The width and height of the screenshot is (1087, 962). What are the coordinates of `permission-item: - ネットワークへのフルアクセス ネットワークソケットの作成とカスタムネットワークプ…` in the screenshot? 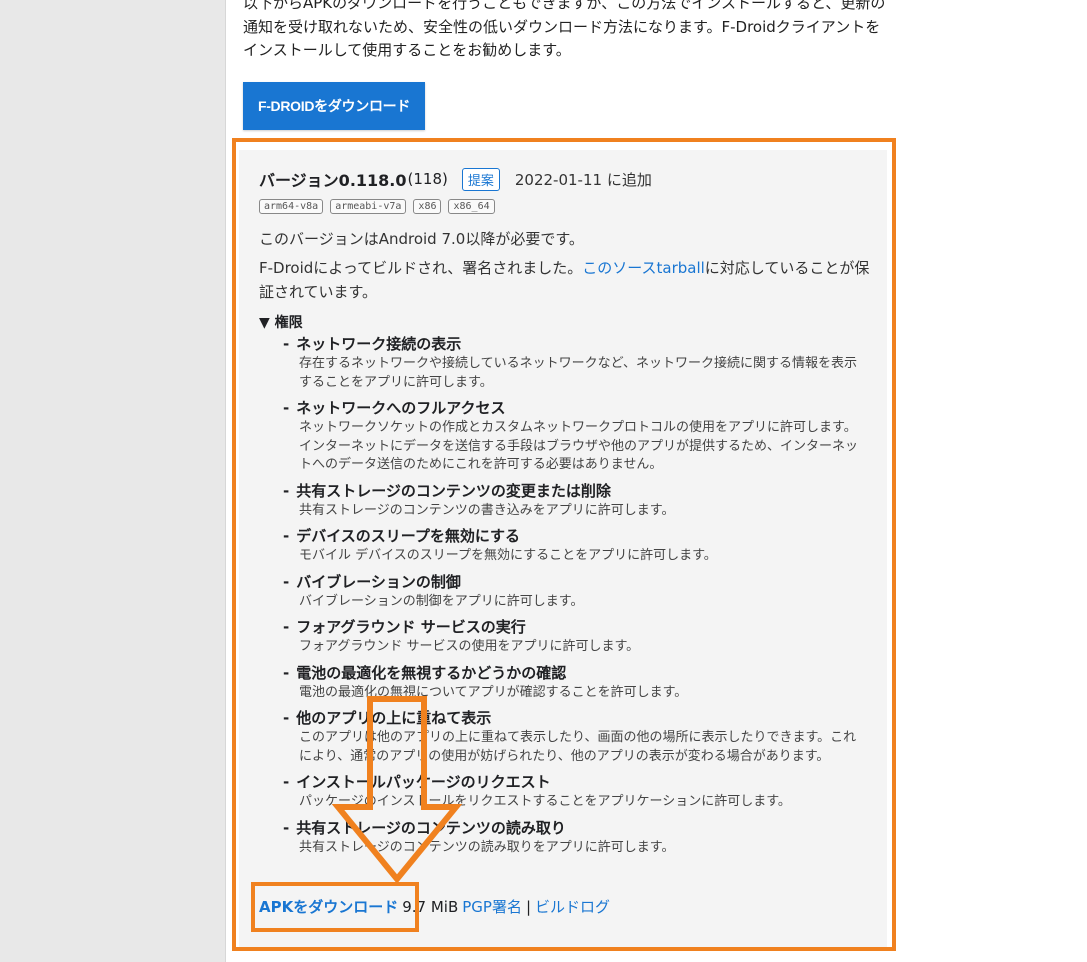 It's located at (573, 436).